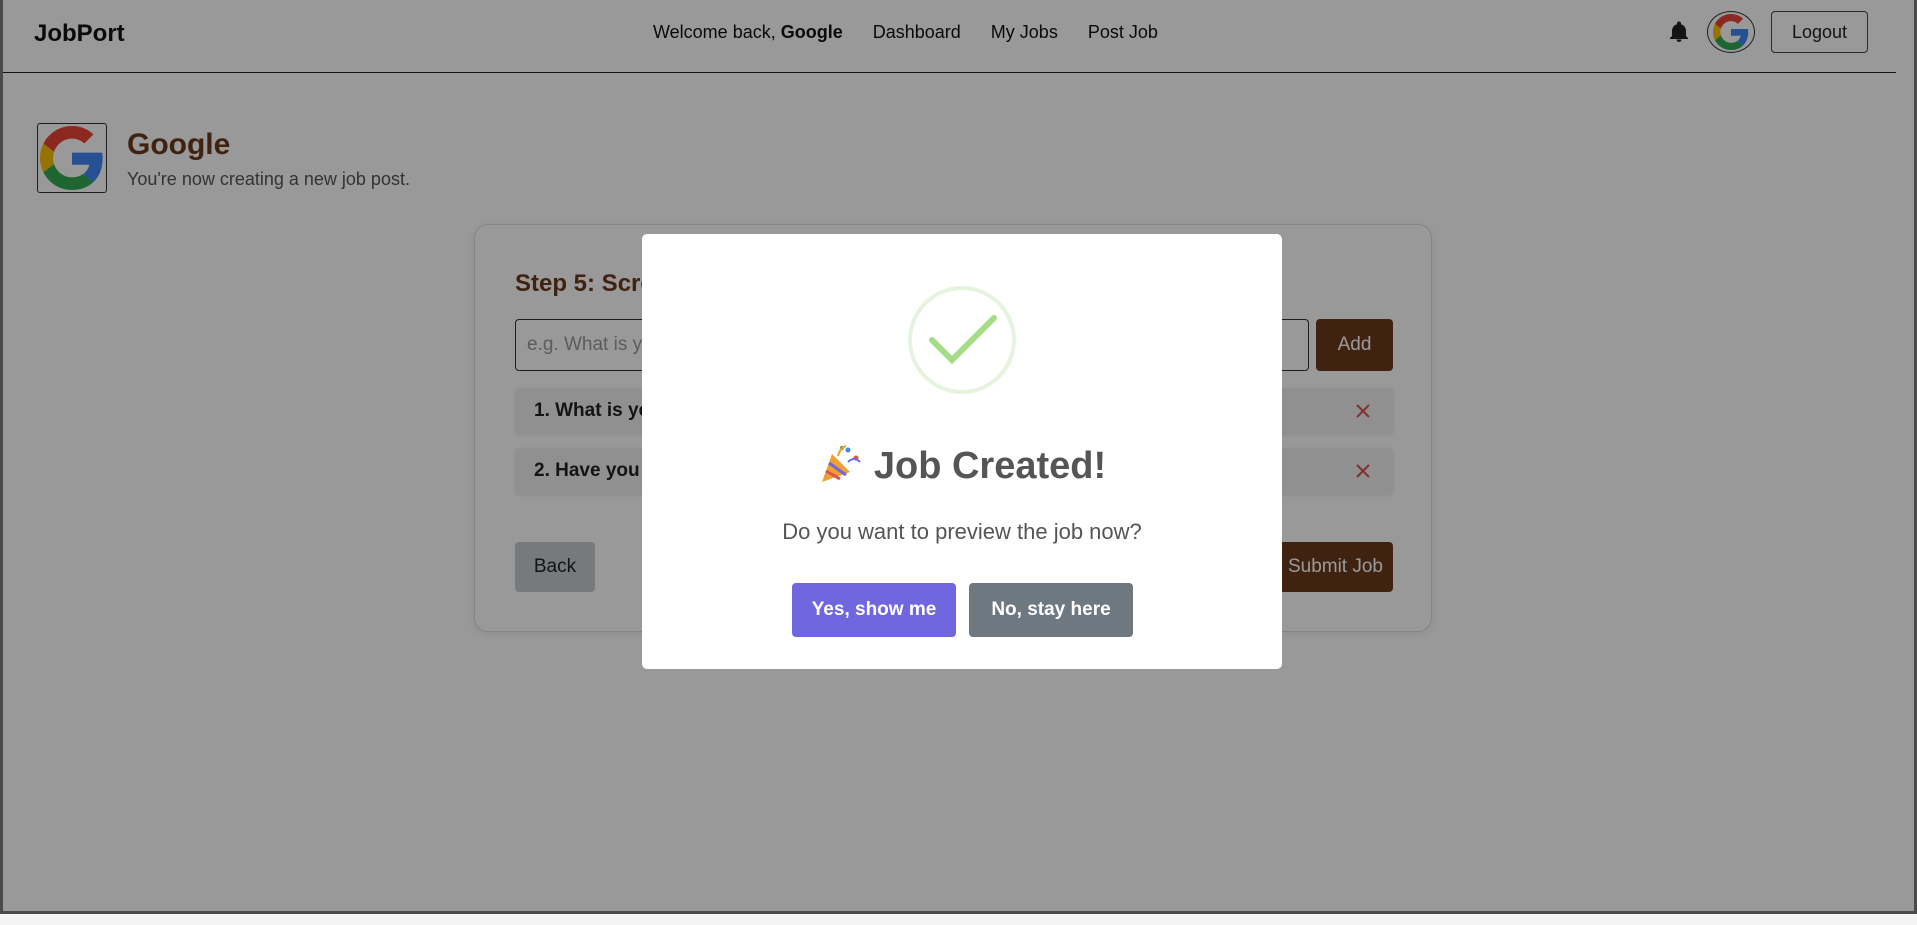 The width and height of the screenshot is (1917, 925). I want to click on party-popper-icon, so click(841, 463).